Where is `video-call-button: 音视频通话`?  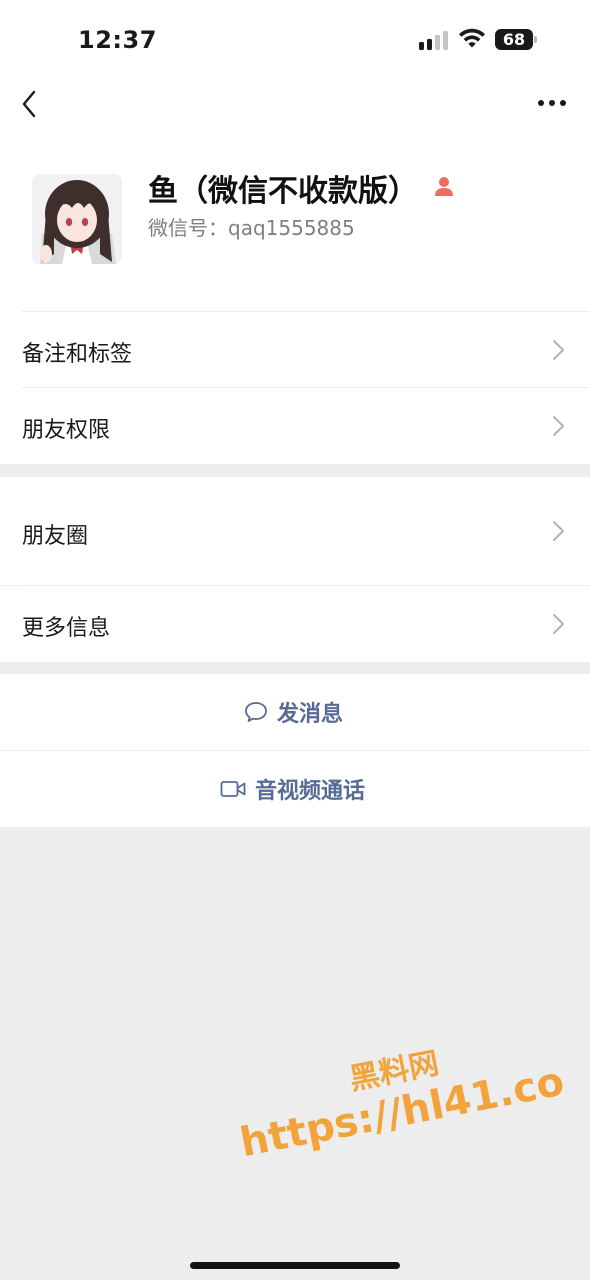
video-call-button: 音视频通话 is located at coordinates (295, 789).